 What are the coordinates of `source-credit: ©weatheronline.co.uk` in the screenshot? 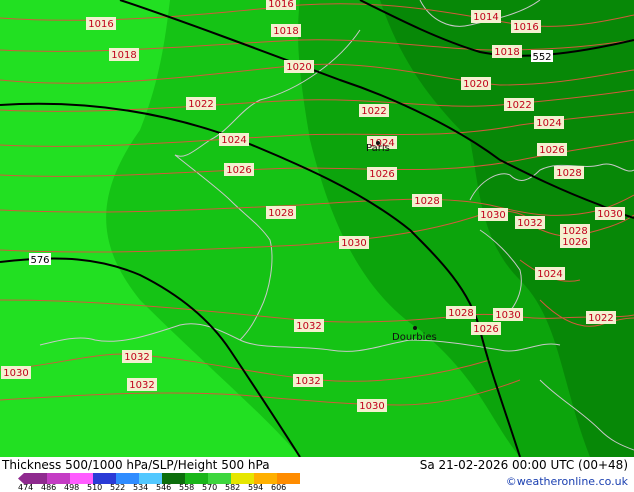 It's located at (567, 481).